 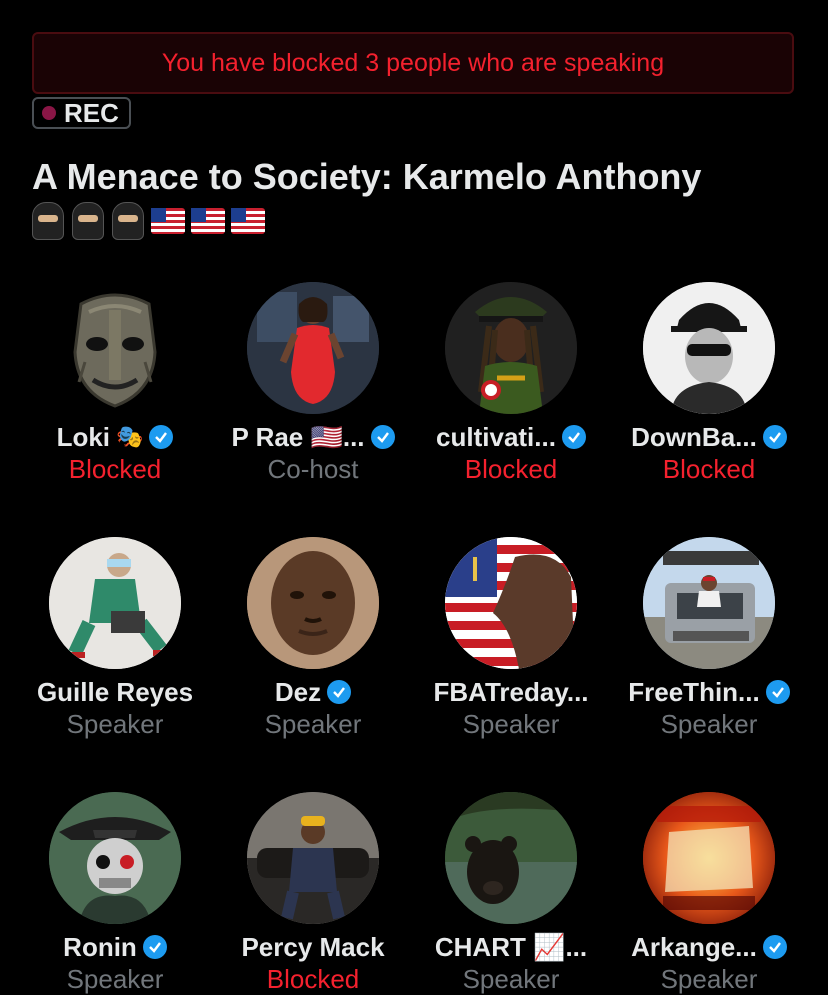 I want to click on recording-badge: REC, so click(x=81, y=113).